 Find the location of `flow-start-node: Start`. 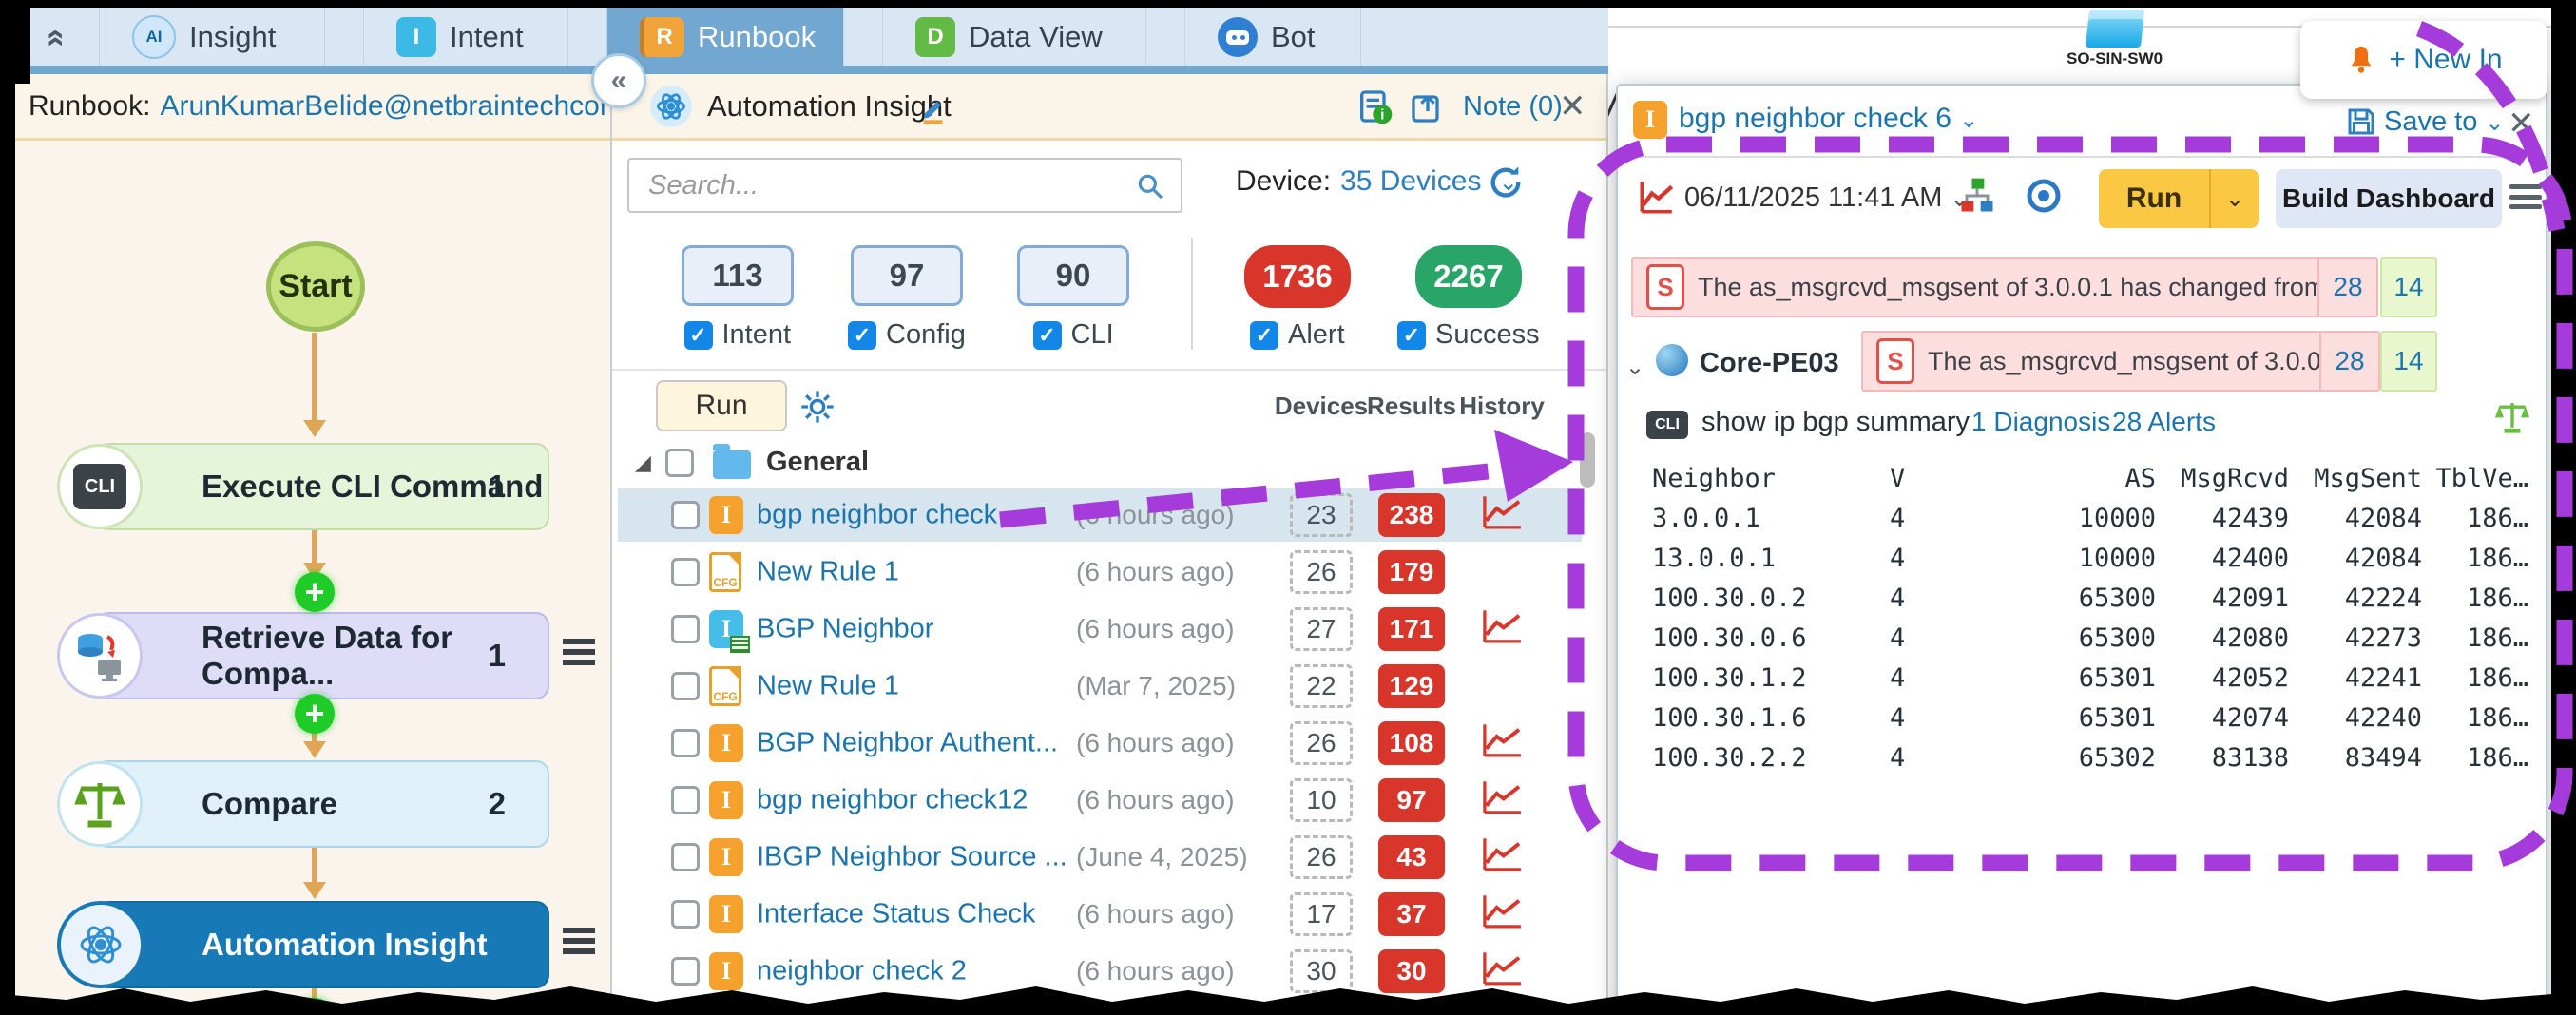

flow-start-node: Start is located at coordinates (315, 286).